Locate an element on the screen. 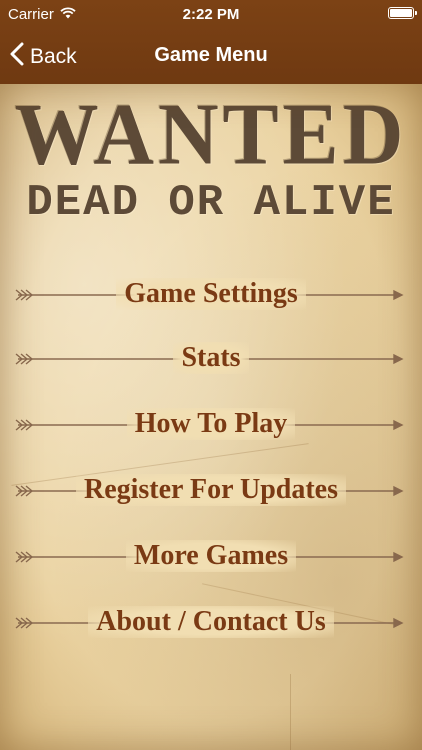 This screenshot has width=422, height=750. menu-item-more-games: More Games is located at coordinates (211, 557).